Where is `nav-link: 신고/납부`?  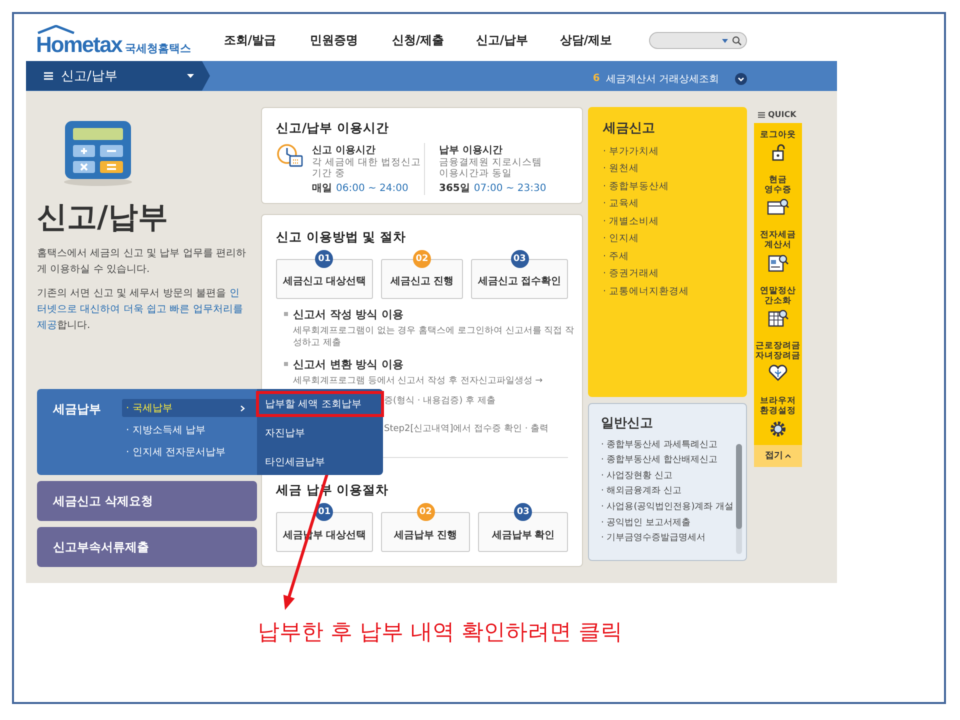 nav-link: 신고/납부 is located at coordinates (502, 41).